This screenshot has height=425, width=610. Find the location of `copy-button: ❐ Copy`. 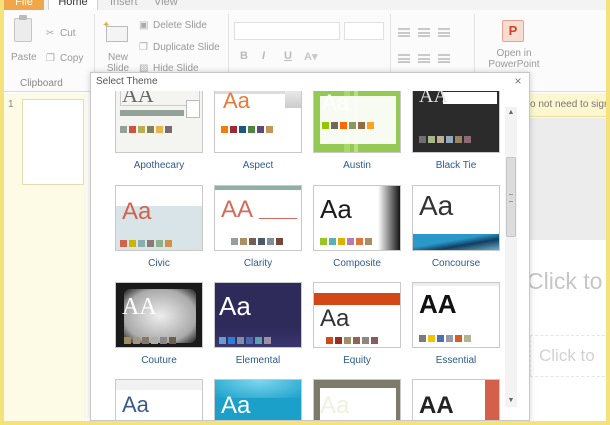

copy-button: ❐ Copy is located at coordinates (64, 59).